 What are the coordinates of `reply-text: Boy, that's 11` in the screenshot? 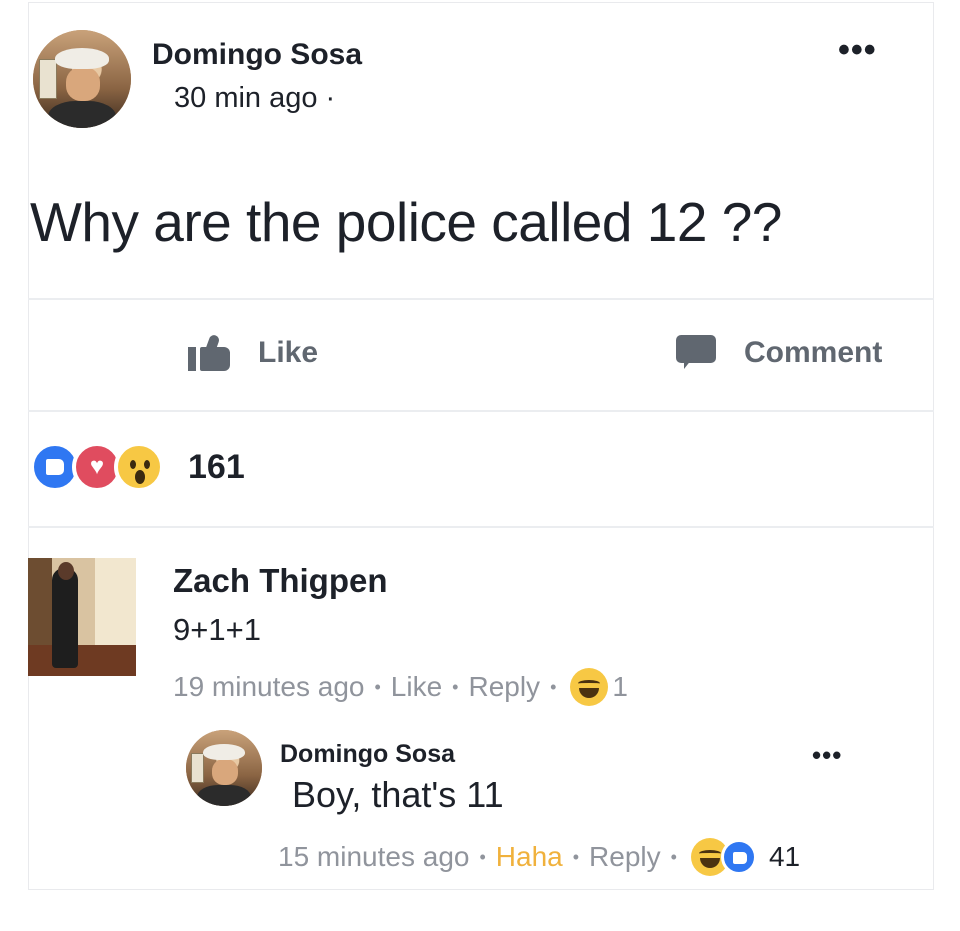 It's located at (398, 794).